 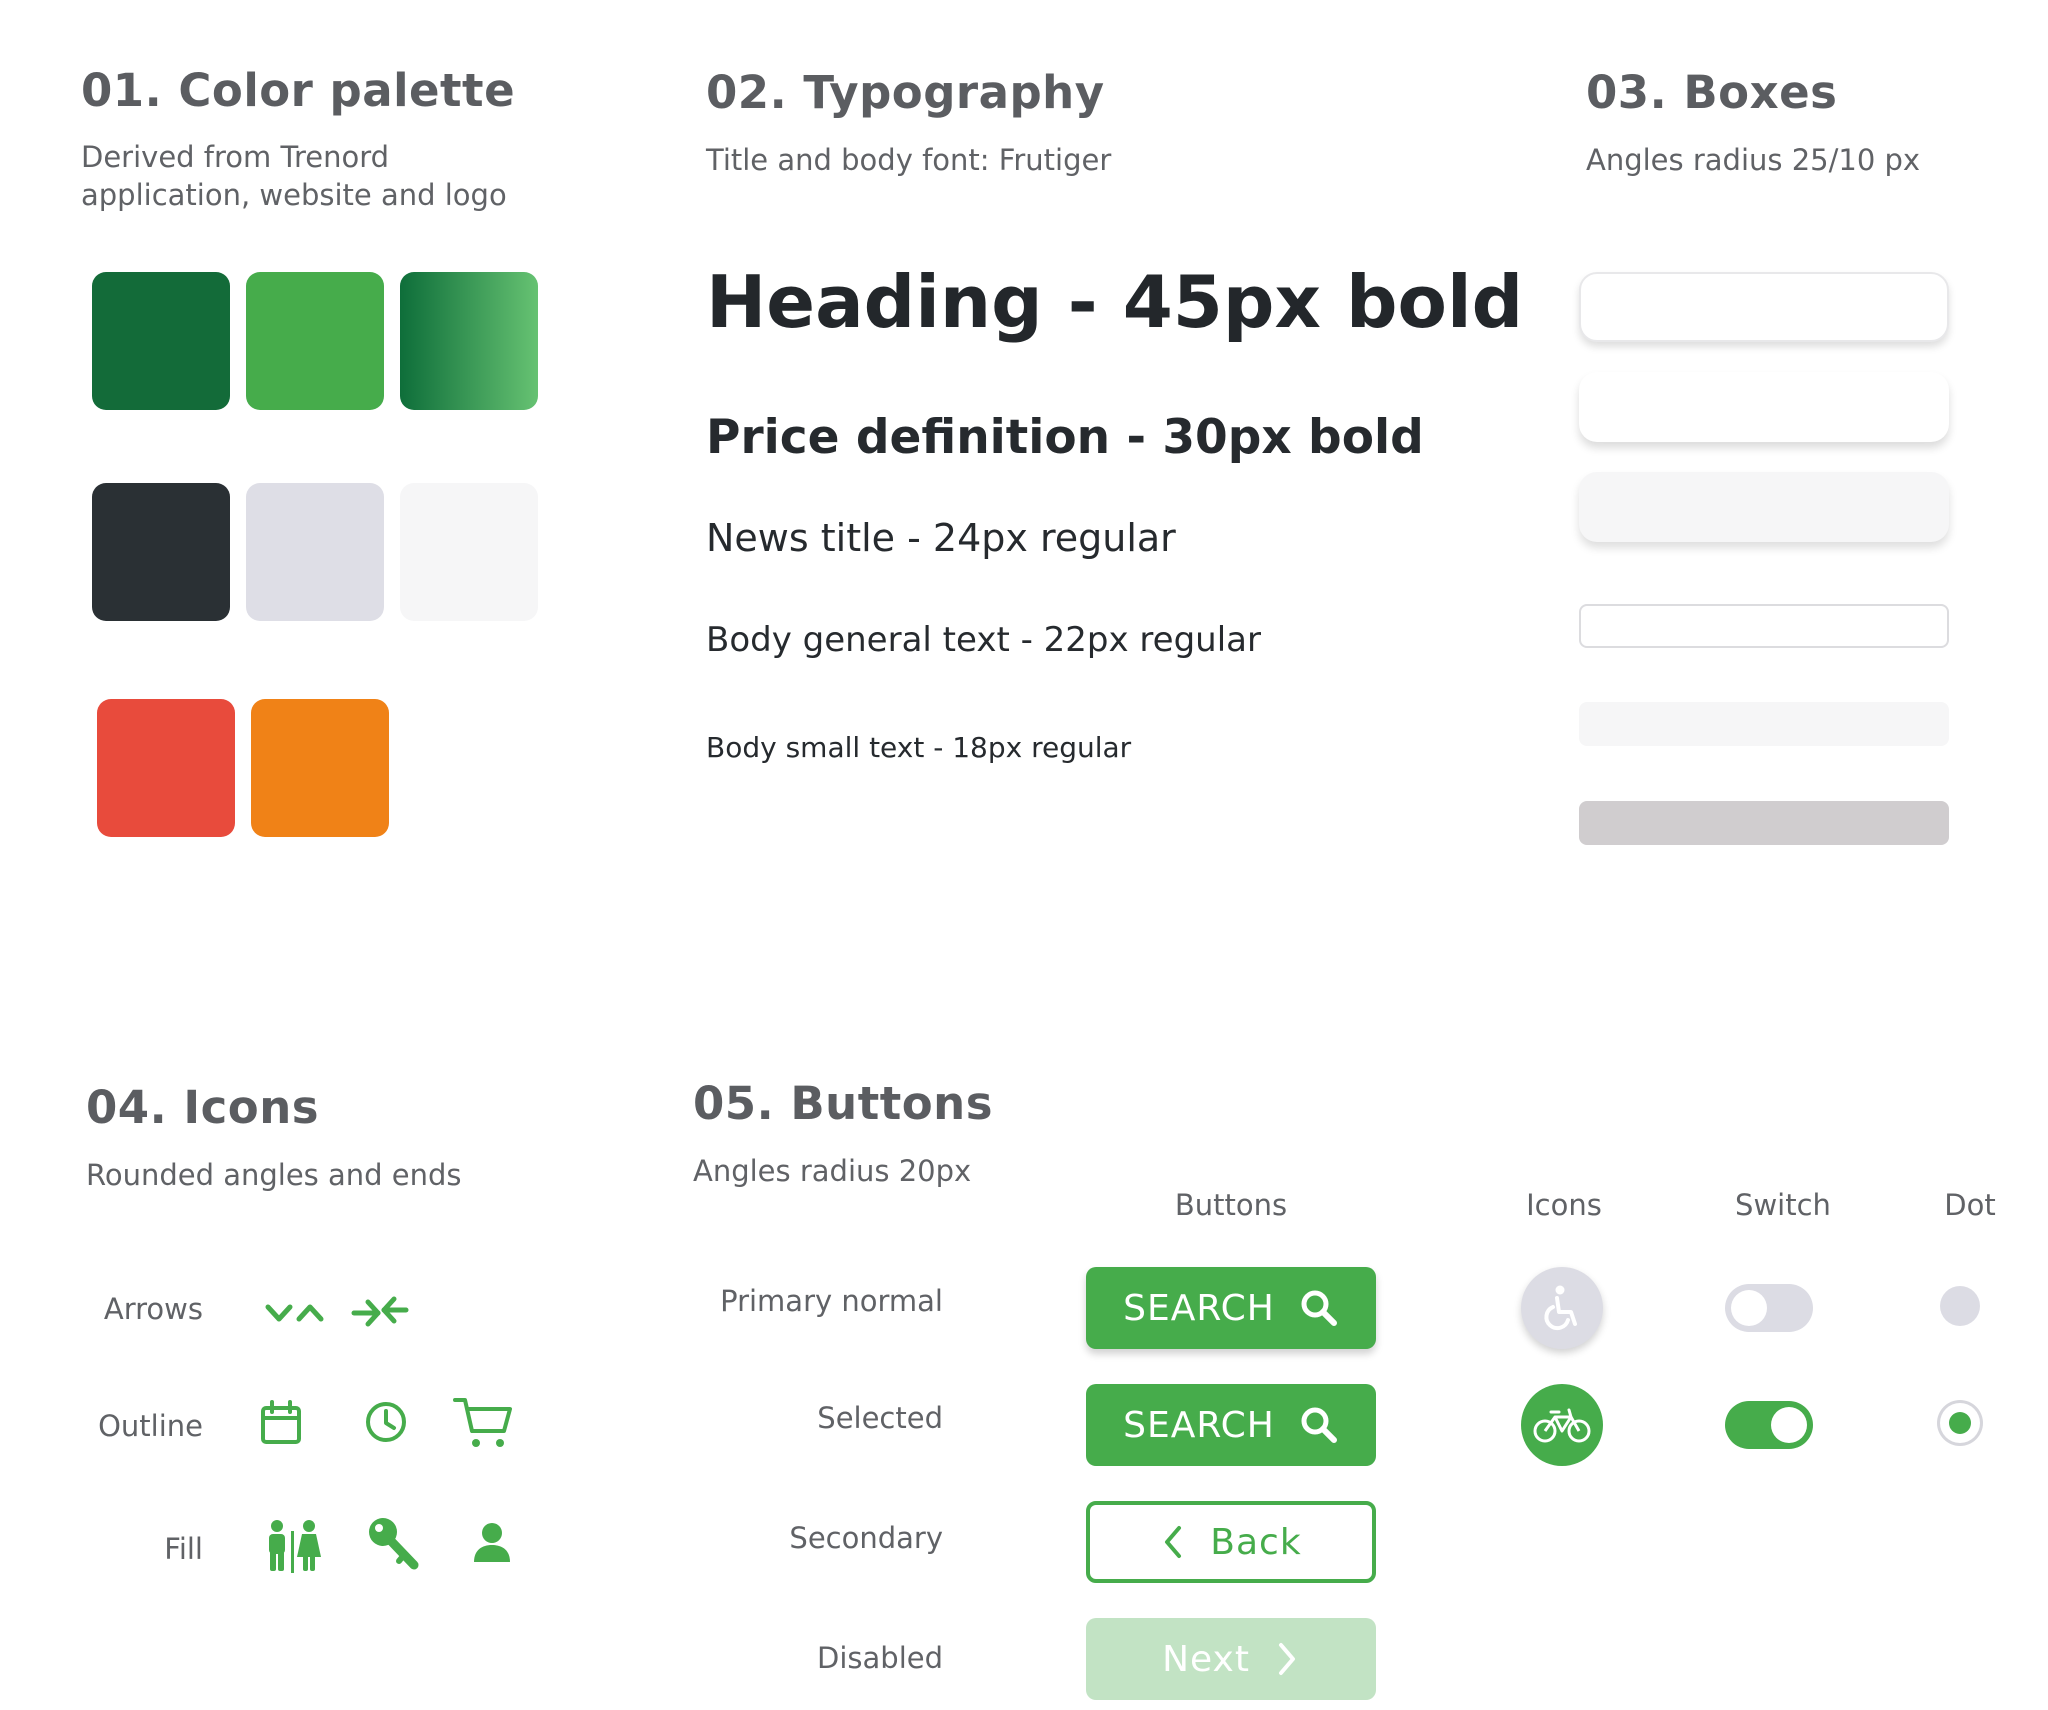 I want to click on typography-heading-sample: Heading - 45px bold, so click(x=1115, y=302).